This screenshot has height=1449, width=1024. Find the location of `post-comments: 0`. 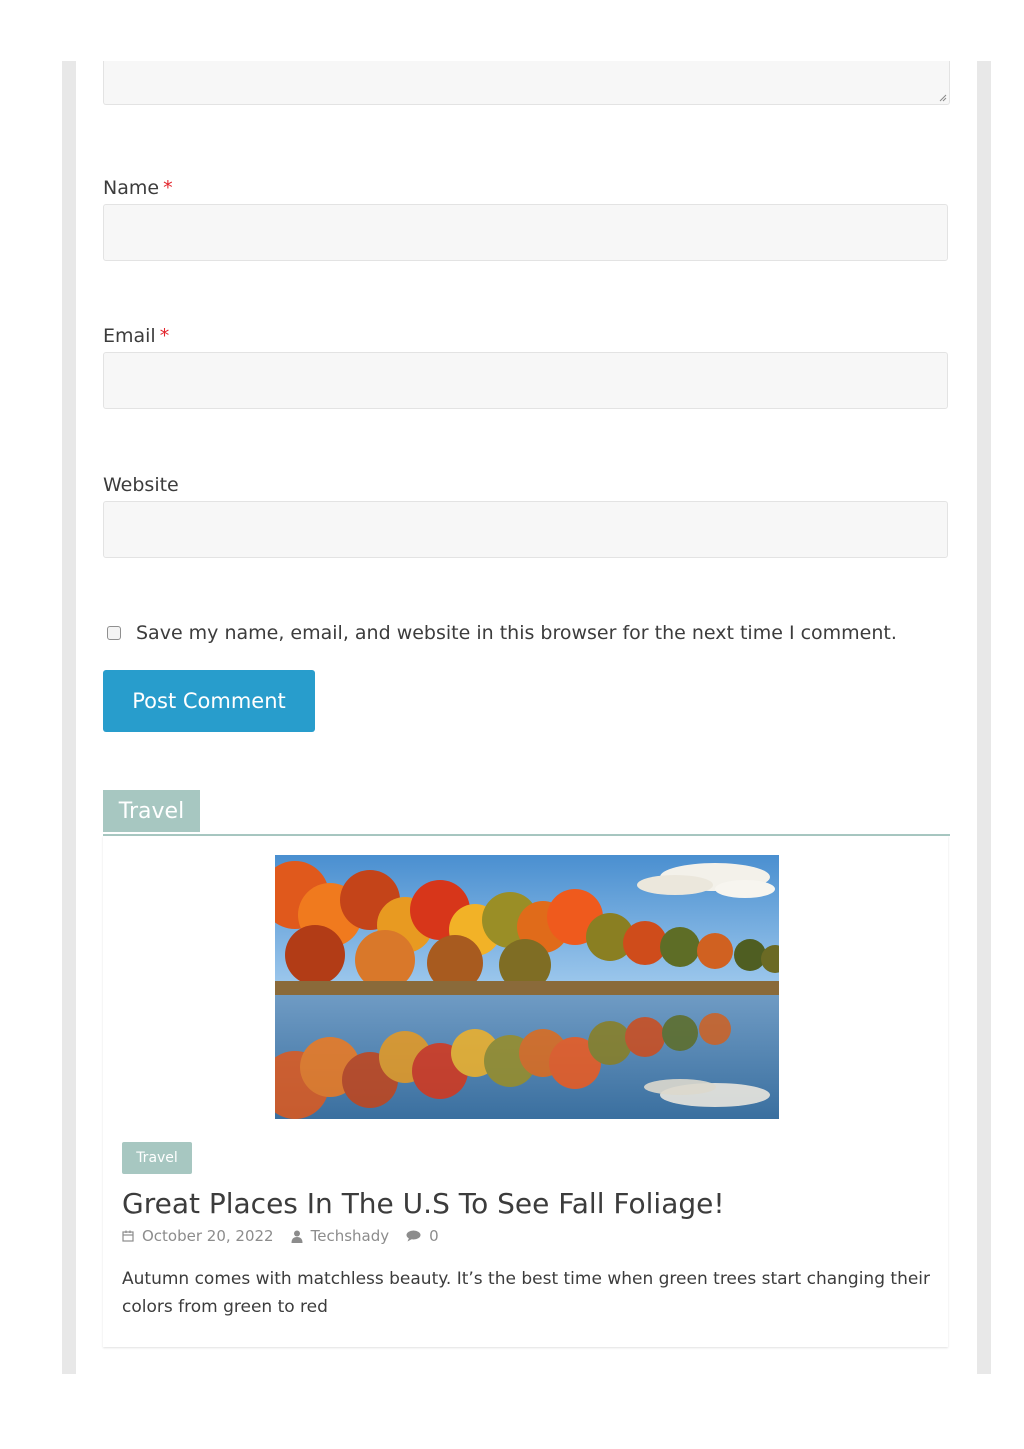

post-comments: 0 is located at coordinates (422, 1236).